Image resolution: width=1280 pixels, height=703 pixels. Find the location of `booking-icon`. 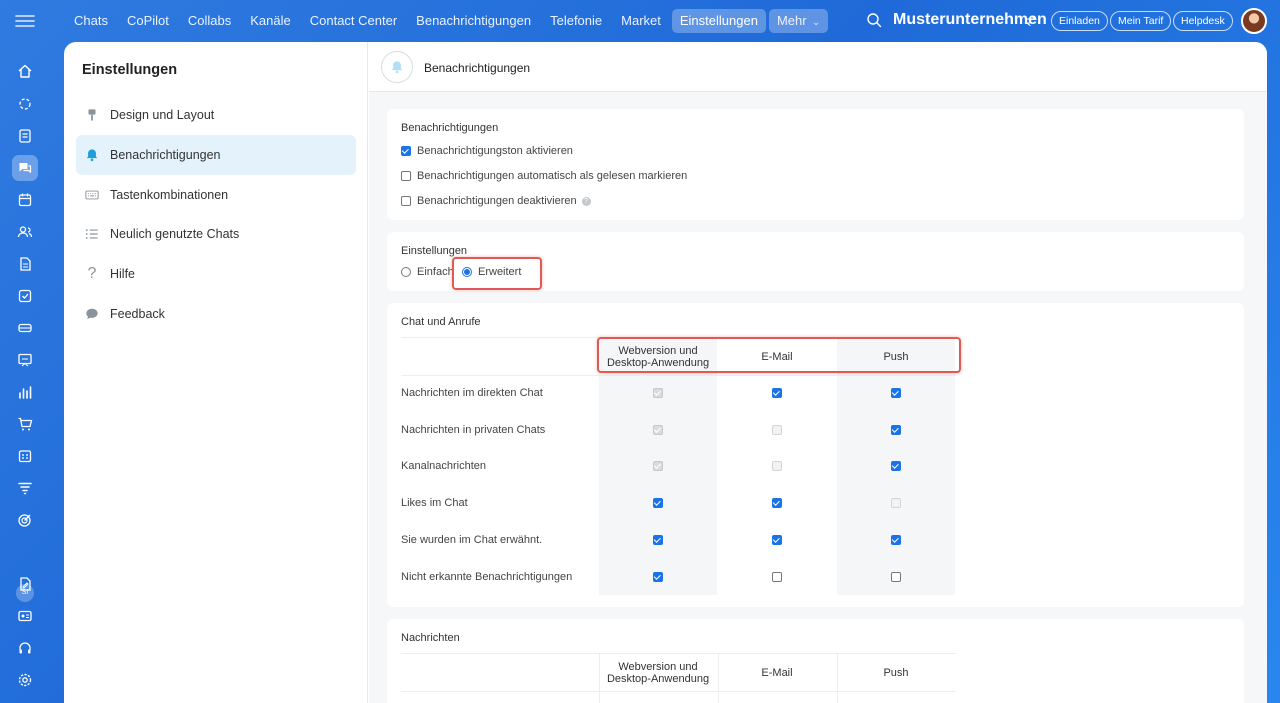

booking-icon is located at coordinates (25, 456).